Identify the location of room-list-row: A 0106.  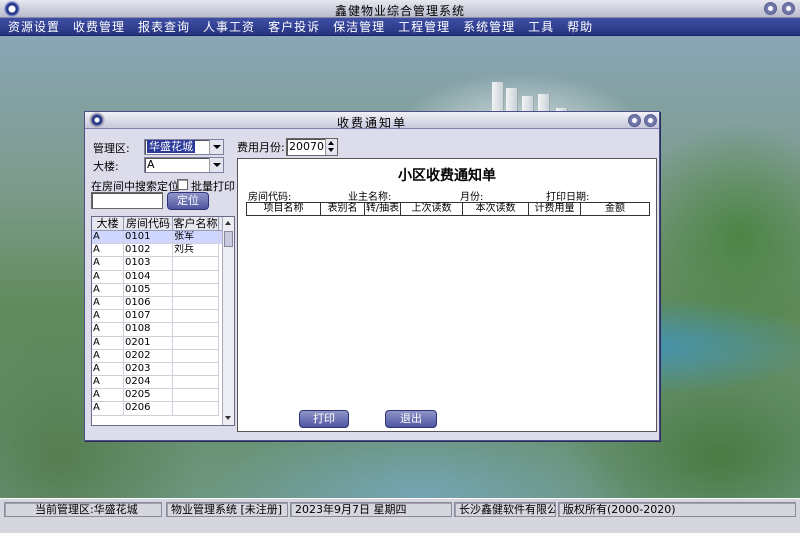
(163, 303).